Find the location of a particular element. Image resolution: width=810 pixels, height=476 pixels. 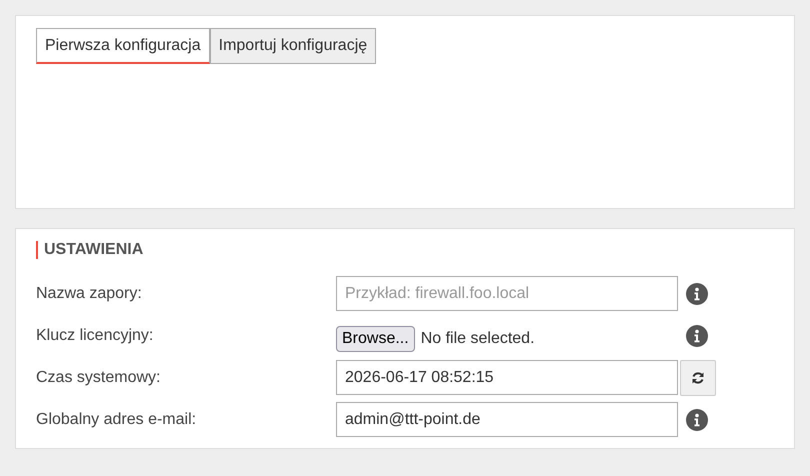

field-label: Klucz licencyjny: is located at coordinates (95, 335).